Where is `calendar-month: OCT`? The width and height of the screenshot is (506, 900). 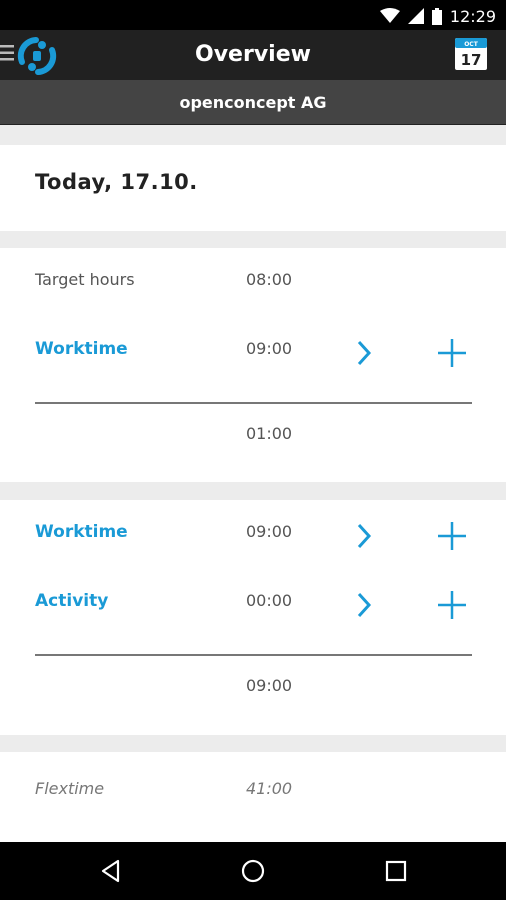 calendar-month: OCT is located at coordinates (471, 44).